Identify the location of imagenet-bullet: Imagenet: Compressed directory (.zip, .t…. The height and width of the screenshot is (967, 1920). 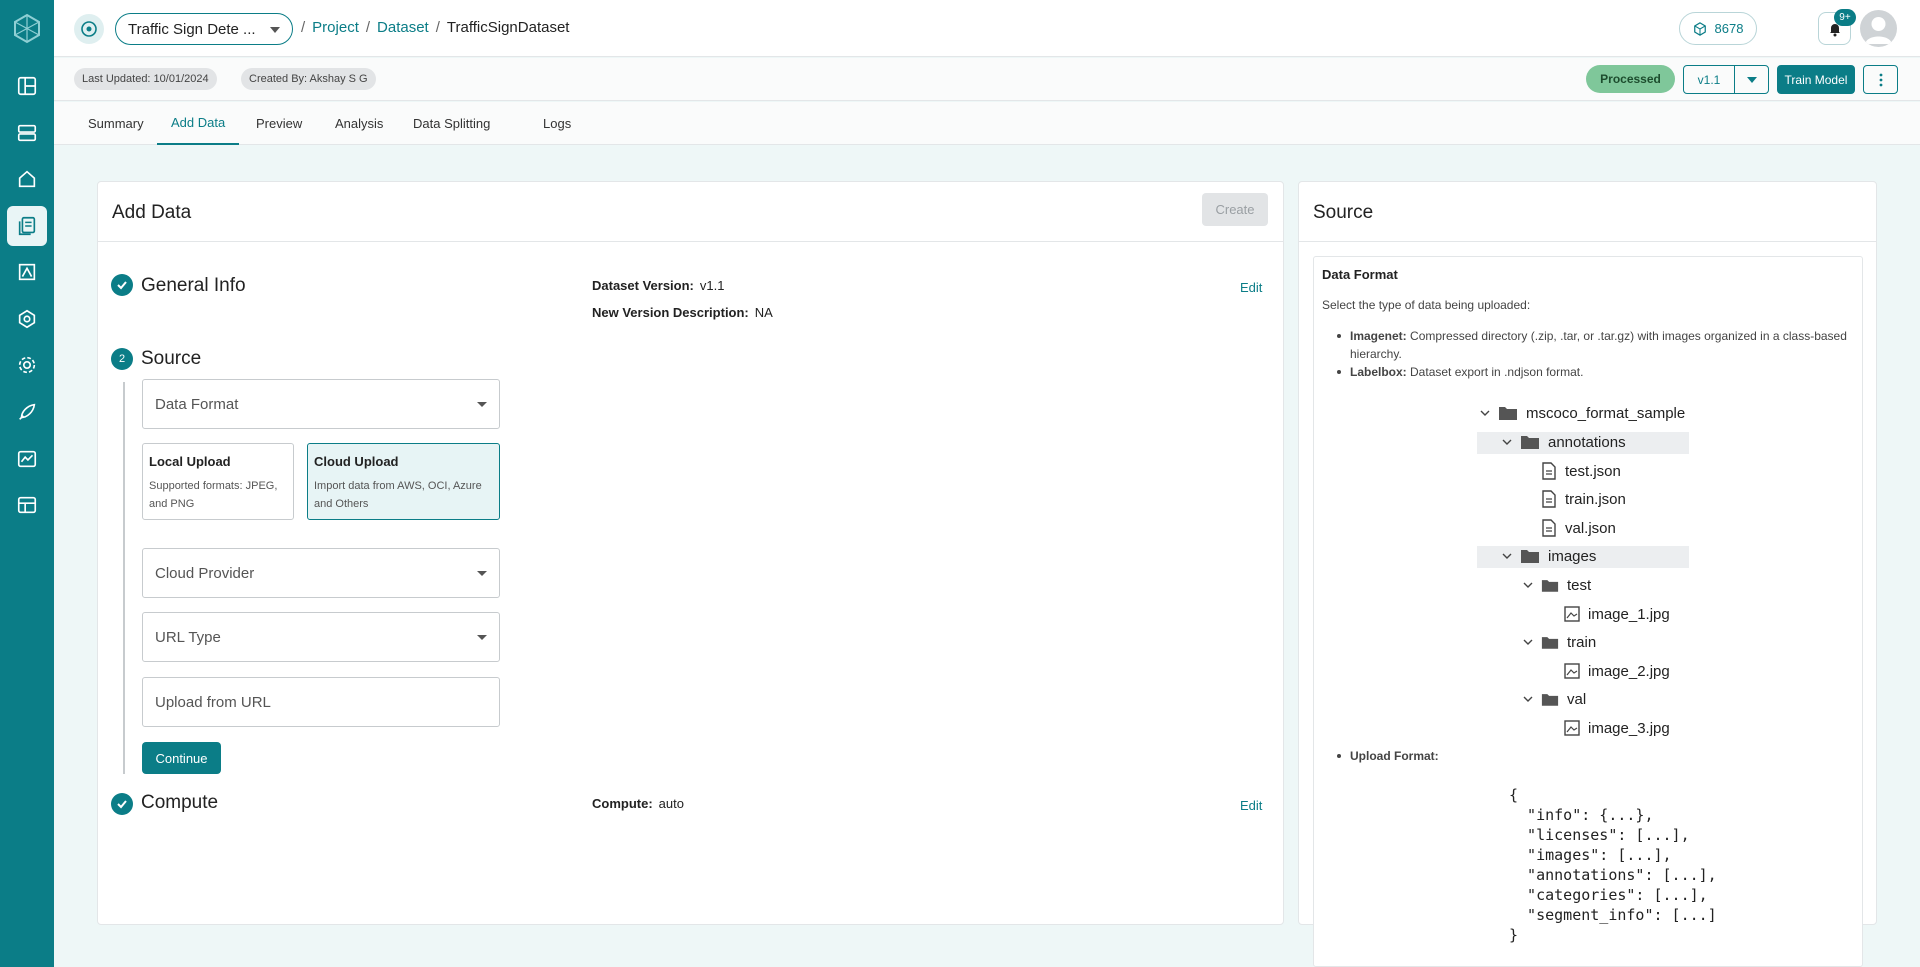
(1593, 345).